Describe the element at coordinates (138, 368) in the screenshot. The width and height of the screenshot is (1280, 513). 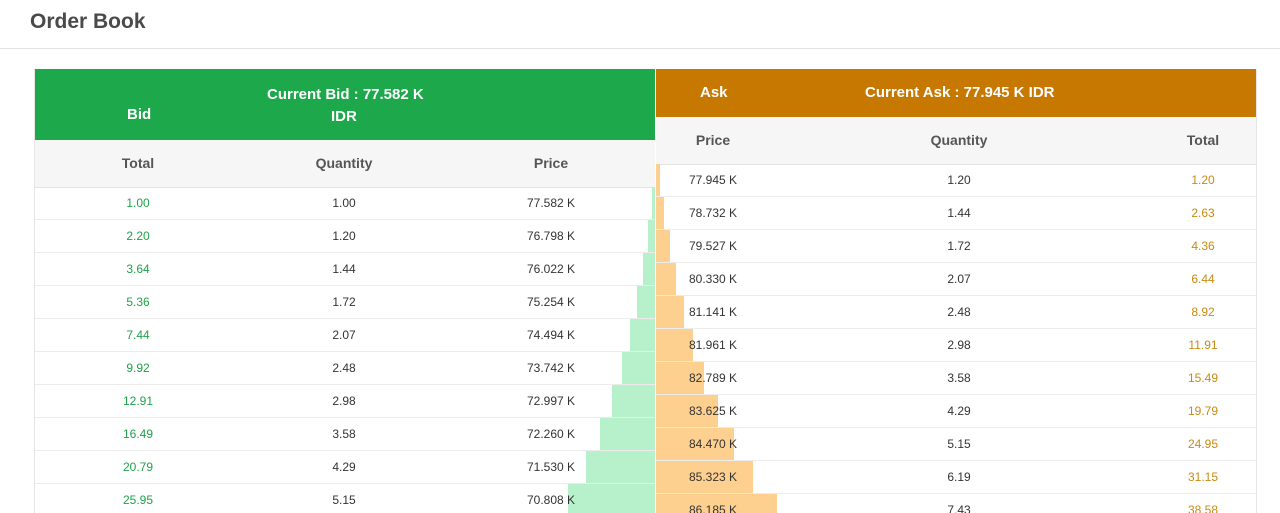
I see `bid-total-cell: 9.92` at that location.